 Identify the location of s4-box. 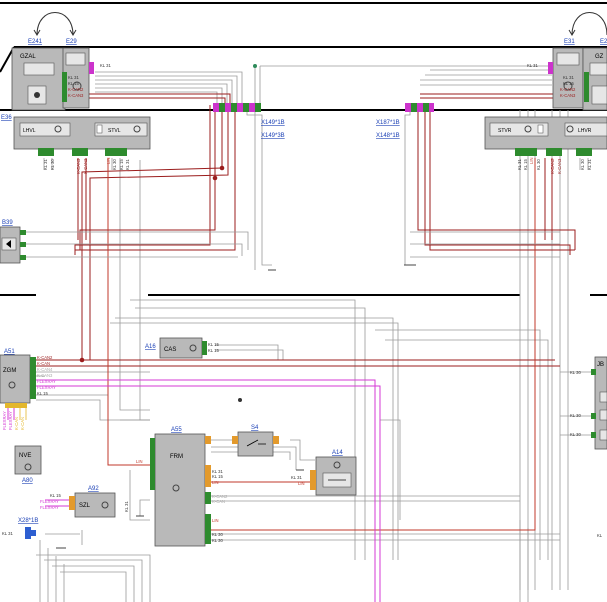
(255, 444).